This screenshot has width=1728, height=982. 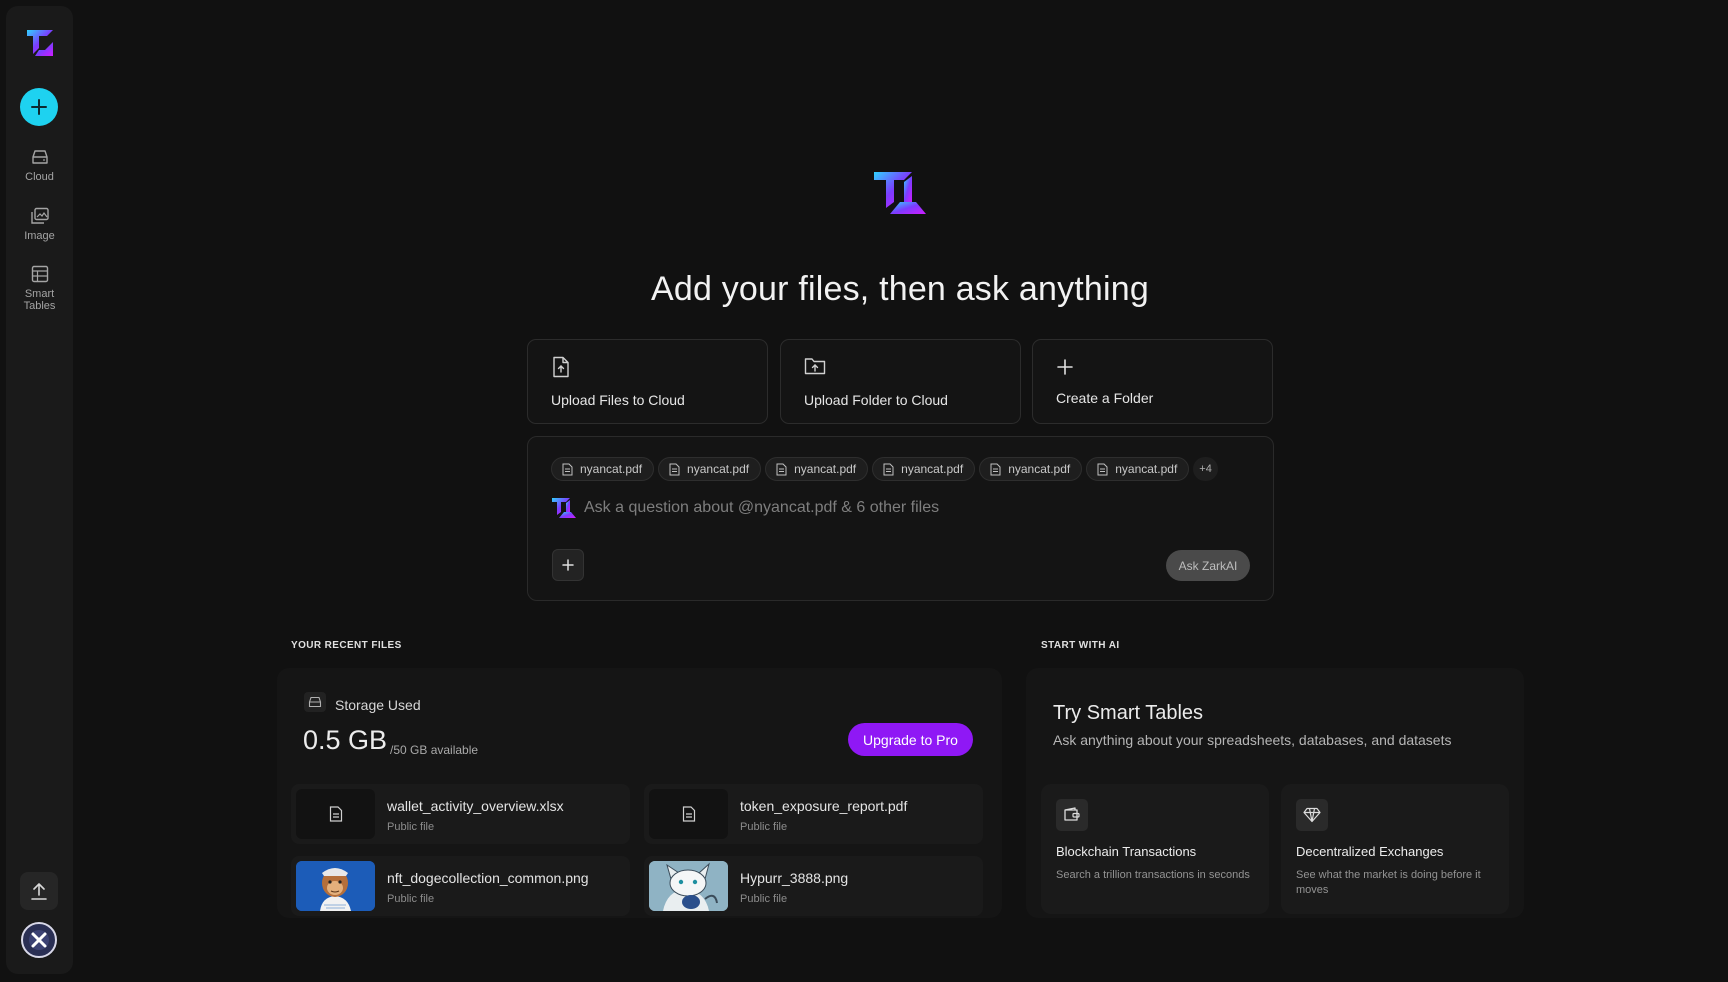 I want to click on page-title: Add your files, then ask anything, so click(x=899, y=289).